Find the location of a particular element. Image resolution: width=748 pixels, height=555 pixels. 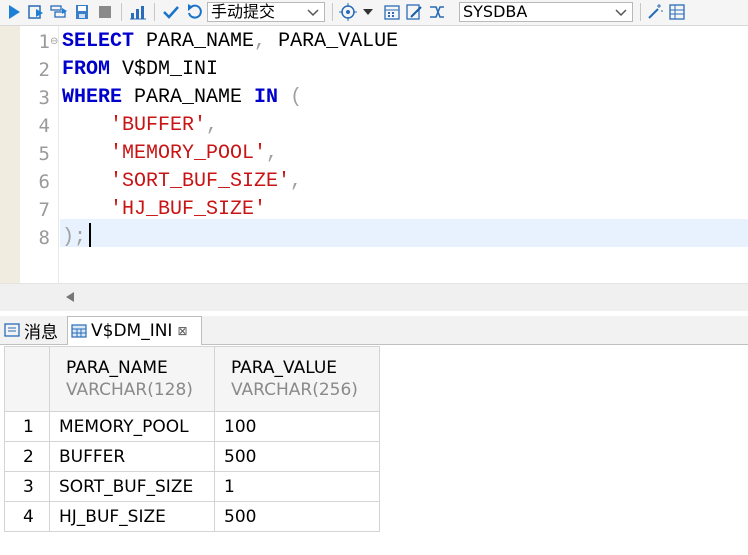

line-number: 7 is located at coordinates (44, 210).